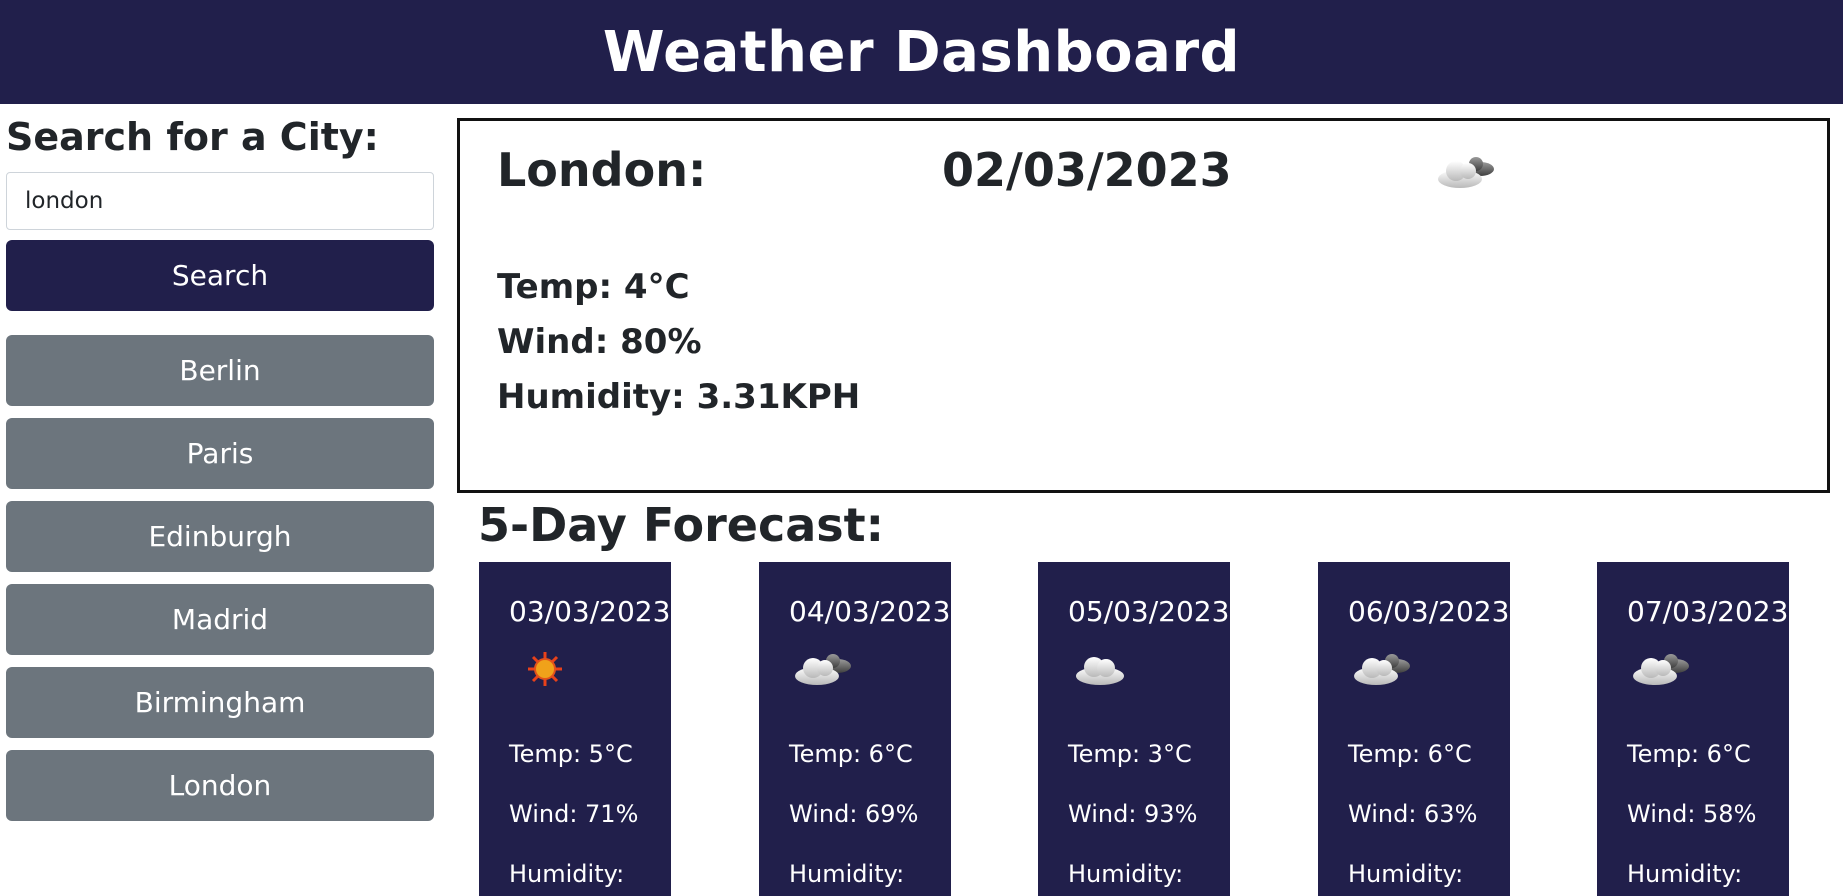 Image resolution: width=1843 pixels, height=896 pixels. Describe the element at coordinates (593, 287) in the screenshot. I see `current-temp: Temp: 4°C` at that location.